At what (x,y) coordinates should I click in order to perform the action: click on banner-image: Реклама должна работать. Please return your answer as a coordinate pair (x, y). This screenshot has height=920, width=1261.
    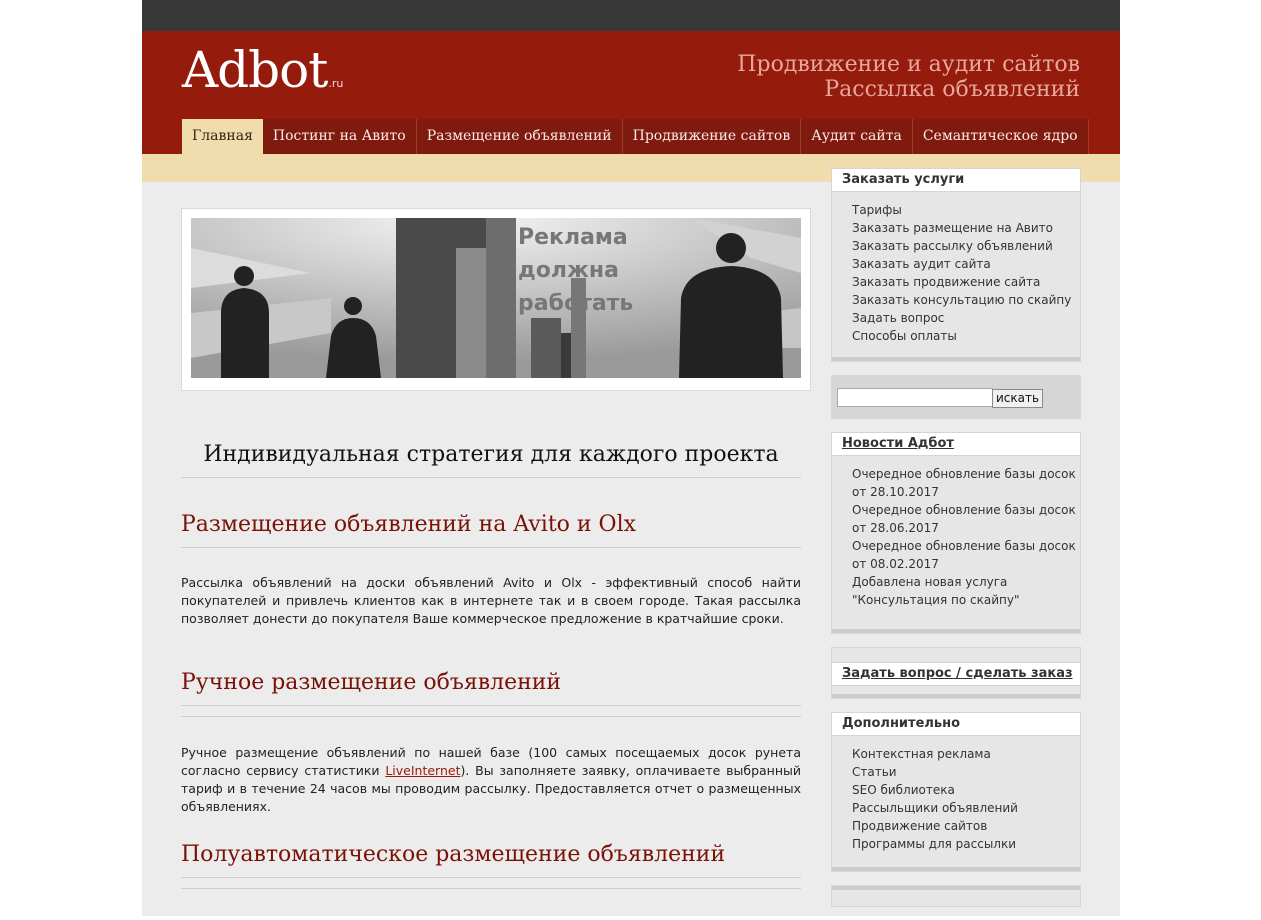
    Looking at the image, I should click on (496, 298).